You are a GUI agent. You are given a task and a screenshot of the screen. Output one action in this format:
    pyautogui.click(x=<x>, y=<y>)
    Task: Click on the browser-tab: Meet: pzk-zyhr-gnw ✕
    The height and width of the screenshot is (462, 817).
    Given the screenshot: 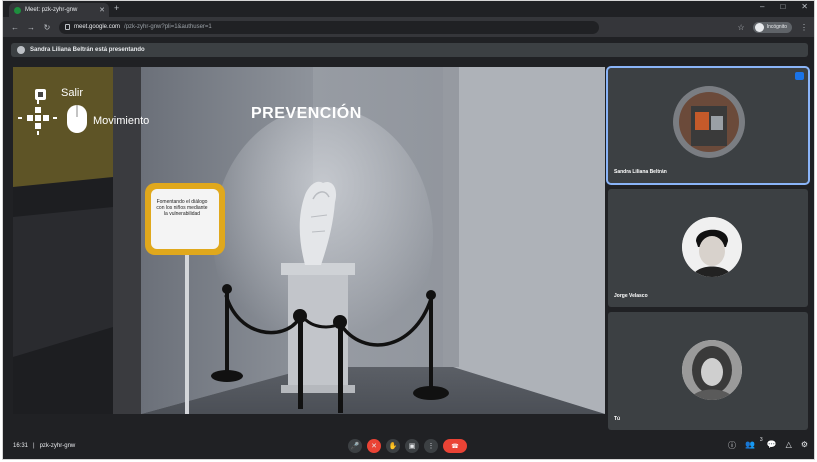 What is the action you would take?
    pyautogui.click(x=59, y=10)
    